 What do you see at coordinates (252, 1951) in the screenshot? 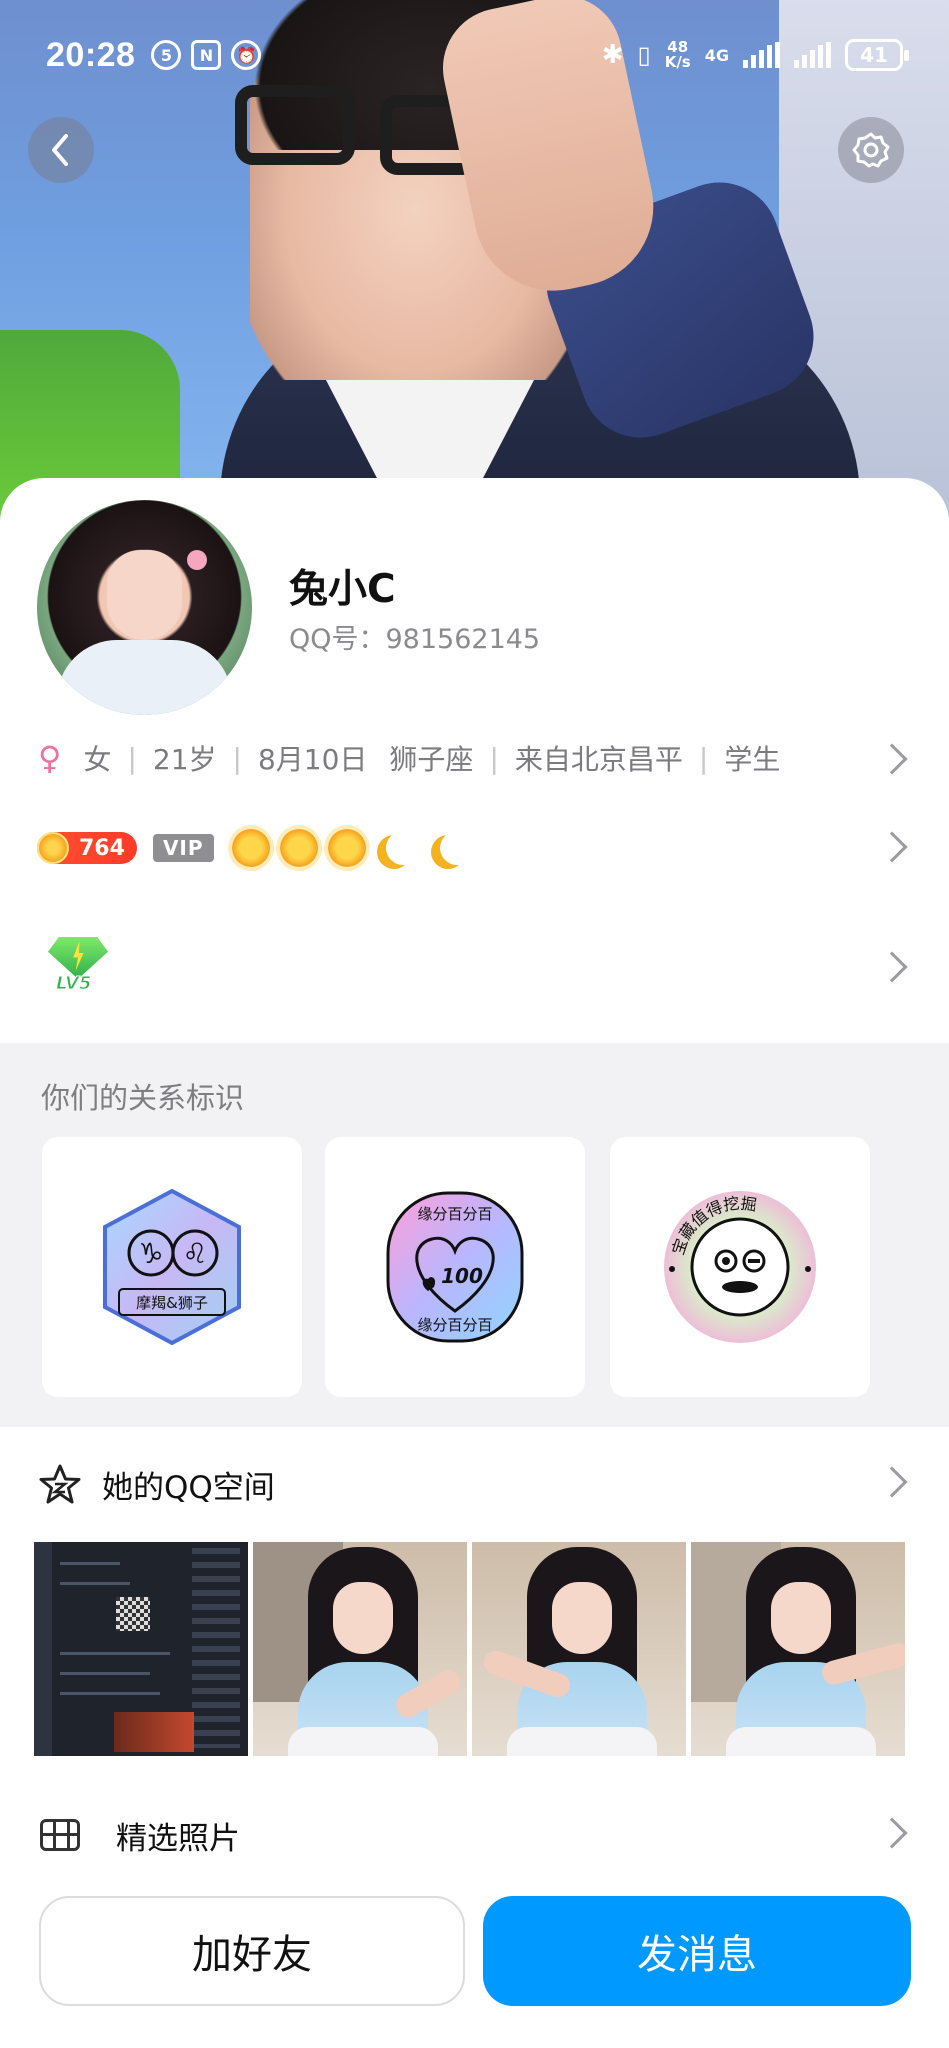
I see `add-friend-button: 加好友` at bounding box center [252, 1951].